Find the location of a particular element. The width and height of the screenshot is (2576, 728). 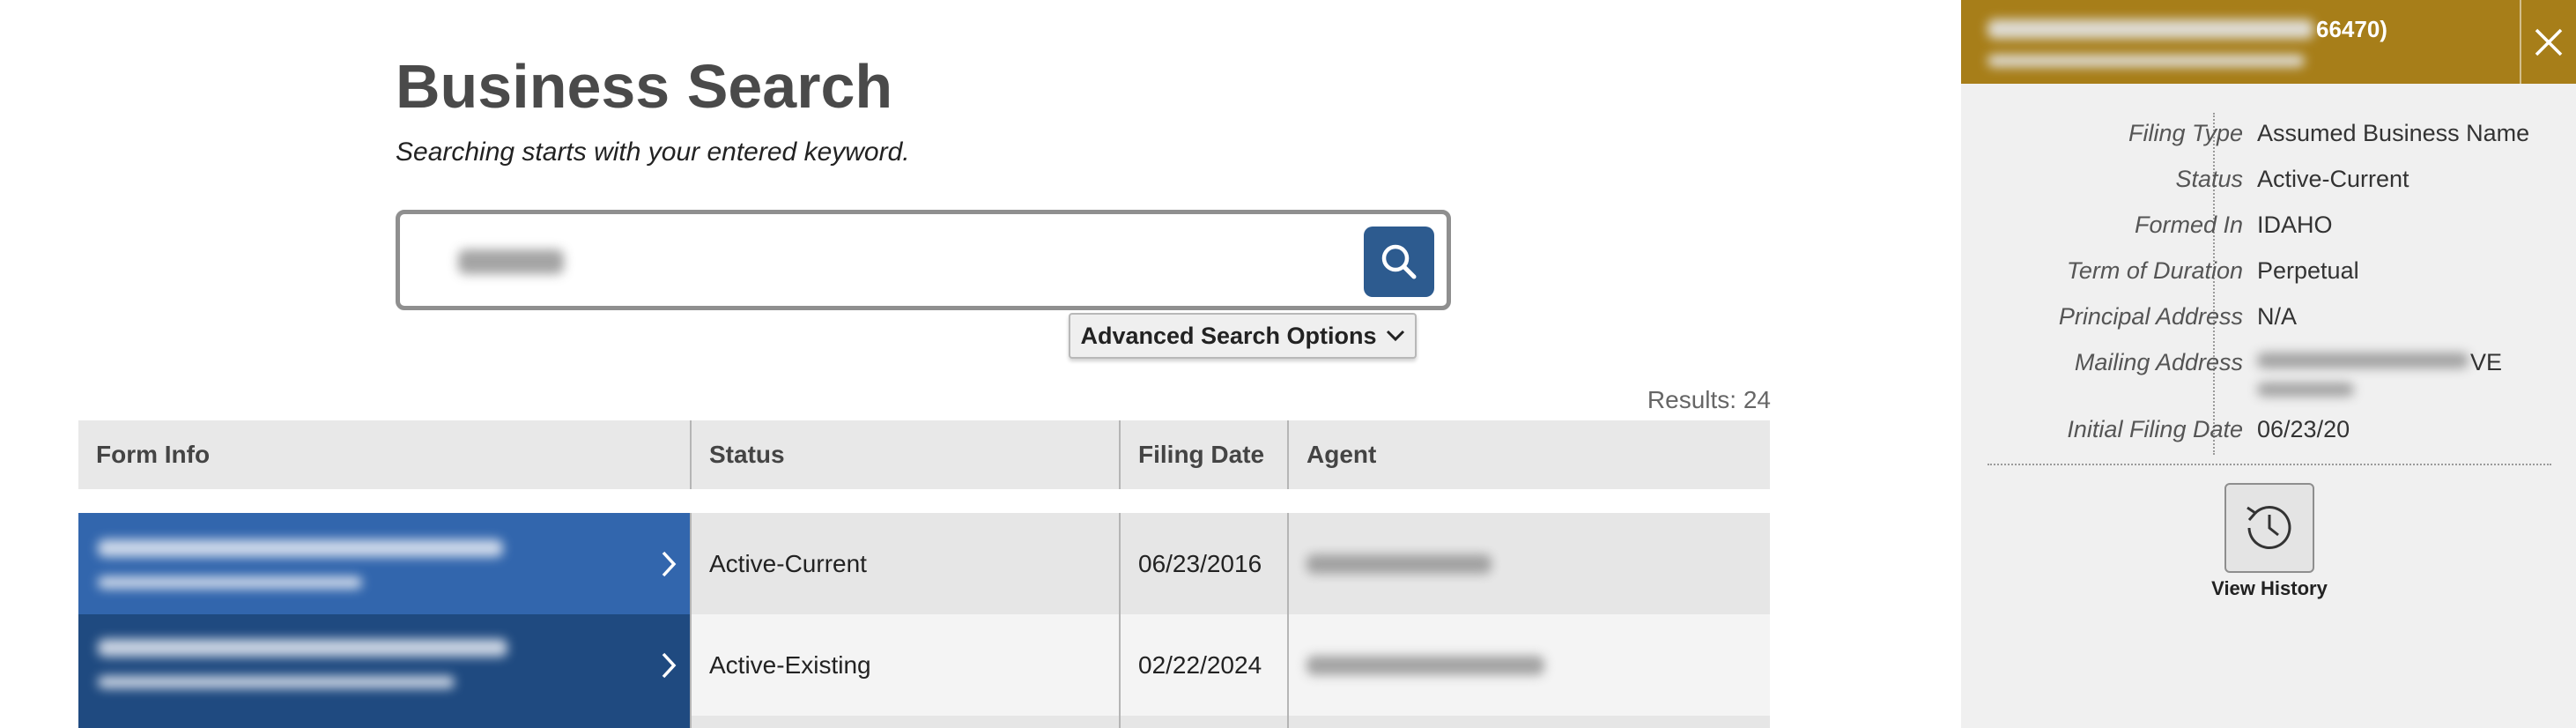

detail-row-status: Status Active-Current is located at coordinates (2269, 181).